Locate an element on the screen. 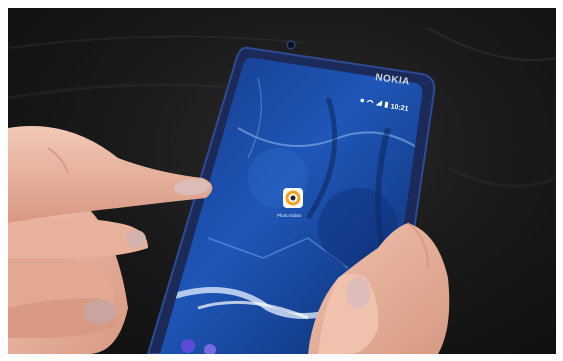 This screenshot has height=361, width=563. phone-icon is located at coordinates (188, 346).